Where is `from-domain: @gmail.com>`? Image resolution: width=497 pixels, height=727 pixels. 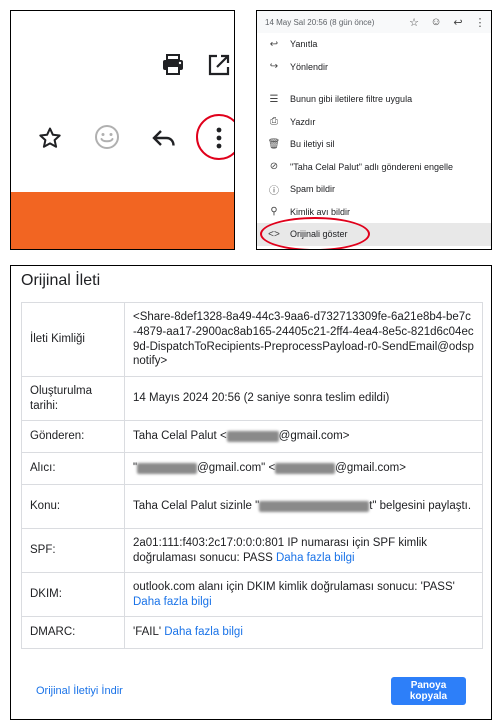
from-domain: @gmail.com> is located at coordinates (314, 436).